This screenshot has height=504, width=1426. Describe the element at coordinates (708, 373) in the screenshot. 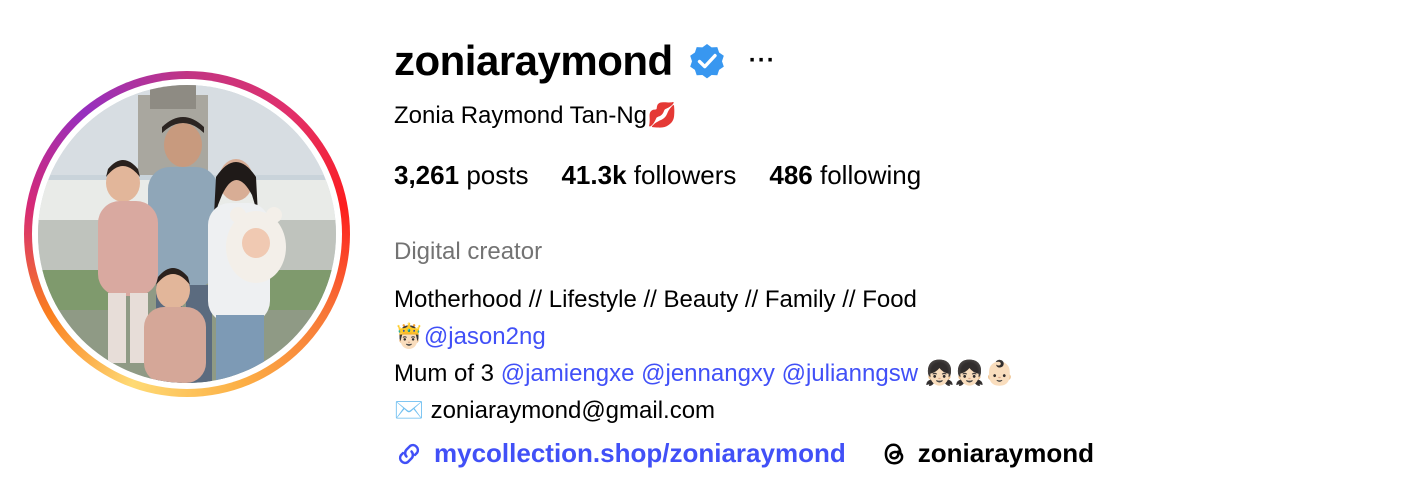

I see `mention-link: @jennangxy` at that location.